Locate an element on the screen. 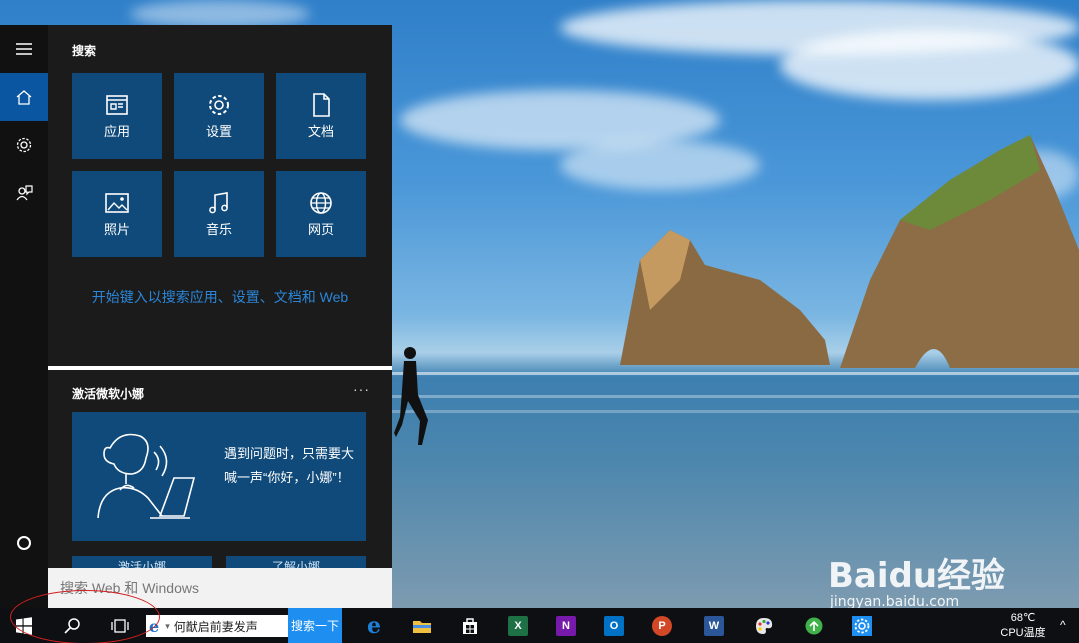  powerpoint-icon: P is located at coordinates (662, 625).